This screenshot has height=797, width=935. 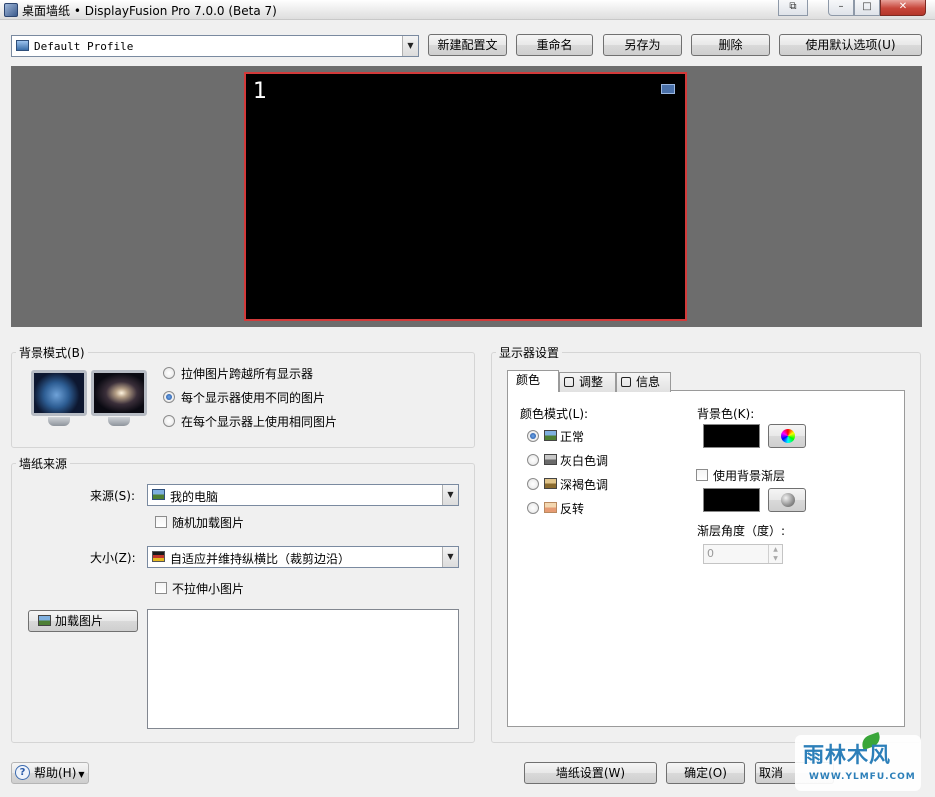 What do you see at coordinates (702, 475) in the screenshot?
I see `use-gradient-checkbox` at bounding box center [702, 475].